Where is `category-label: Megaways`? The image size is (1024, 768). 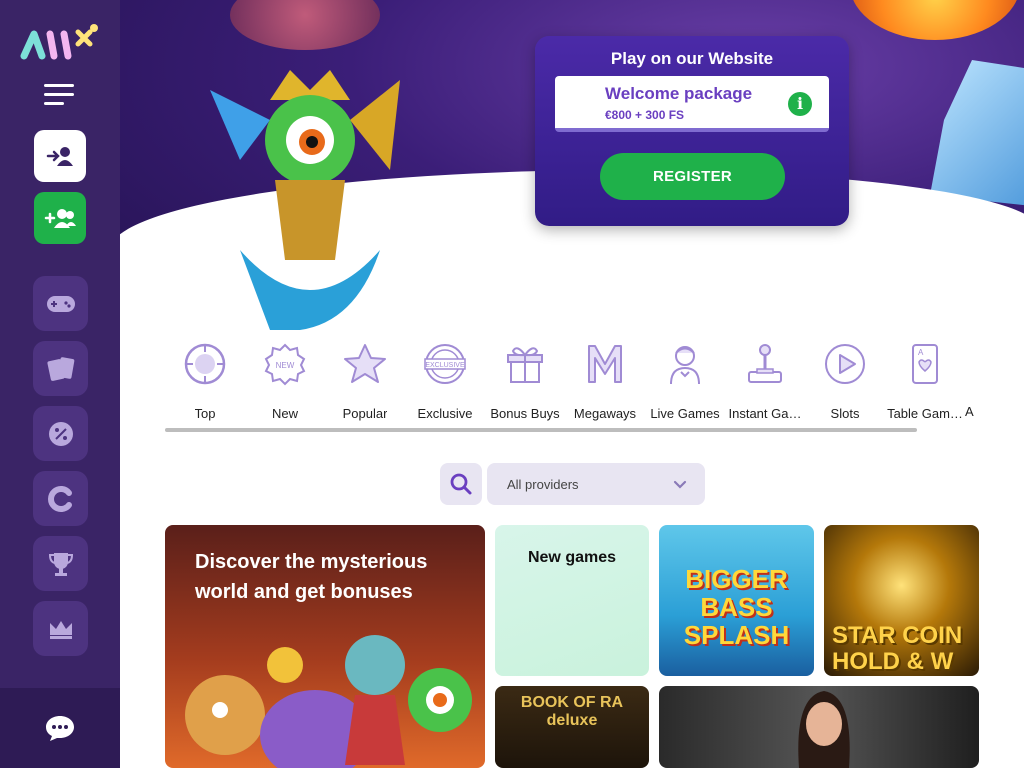 category-label: Megaways is located at coordinates (605, 413).